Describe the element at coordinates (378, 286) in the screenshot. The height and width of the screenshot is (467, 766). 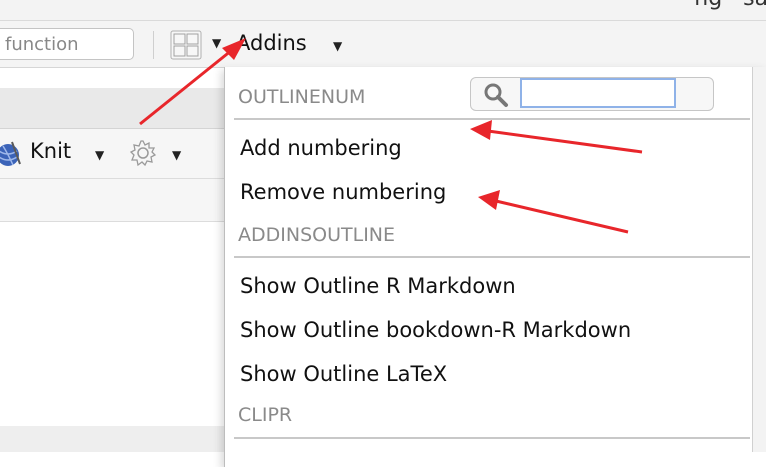
I see `menu-item-show-outline-rmarkdown: Show Outline R Markdown` at that location.